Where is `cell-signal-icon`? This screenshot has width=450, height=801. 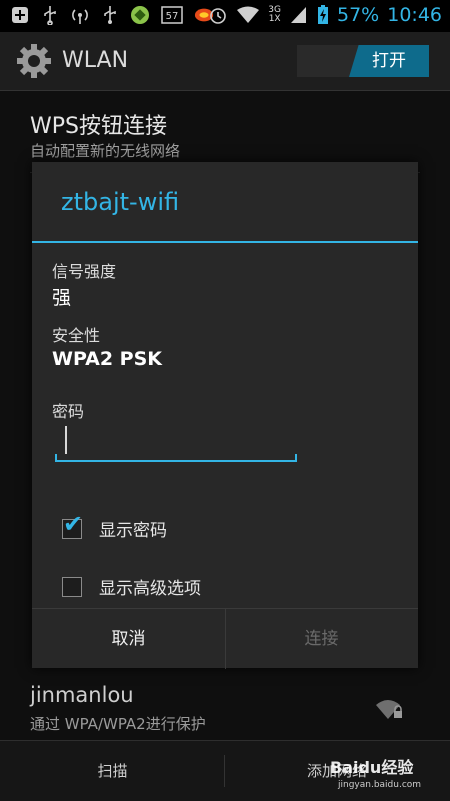 cell-signal-icon is located at coordinates (299, 15).